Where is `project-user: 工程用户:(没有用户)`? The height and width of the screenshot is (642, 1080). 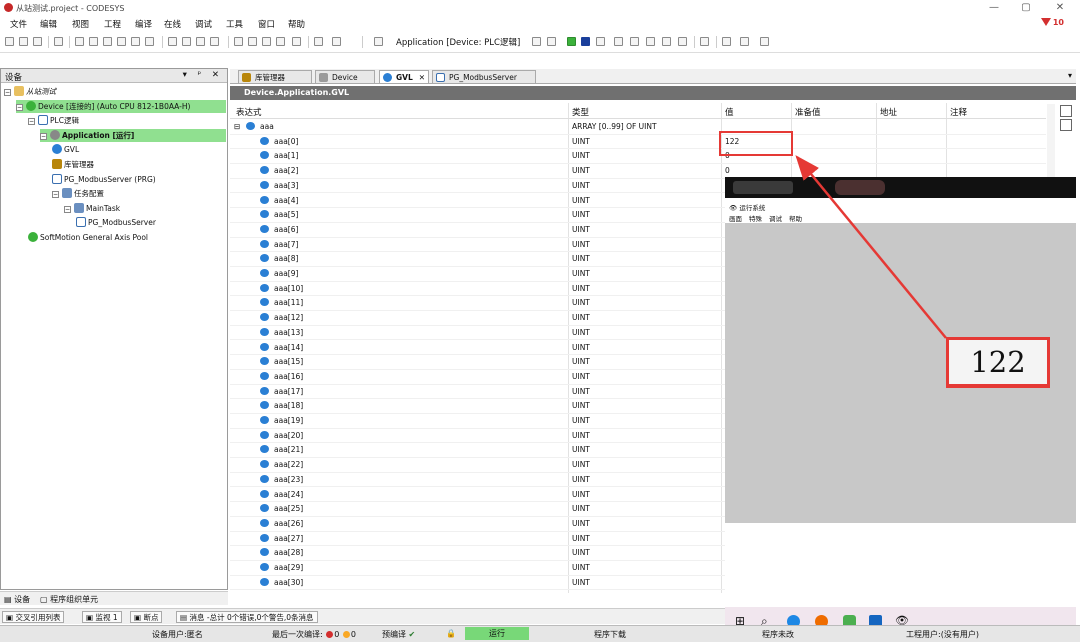
project-user: 工程用户:(没有用户) is located at coordinates (942, 634).